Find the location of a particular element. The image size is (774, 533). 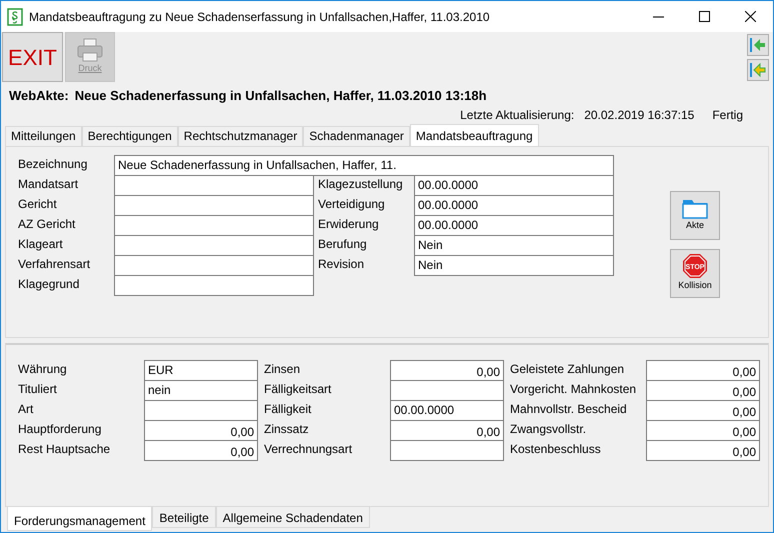

field-label: Zwangsvollstr. is located at coordinates (549, 429).